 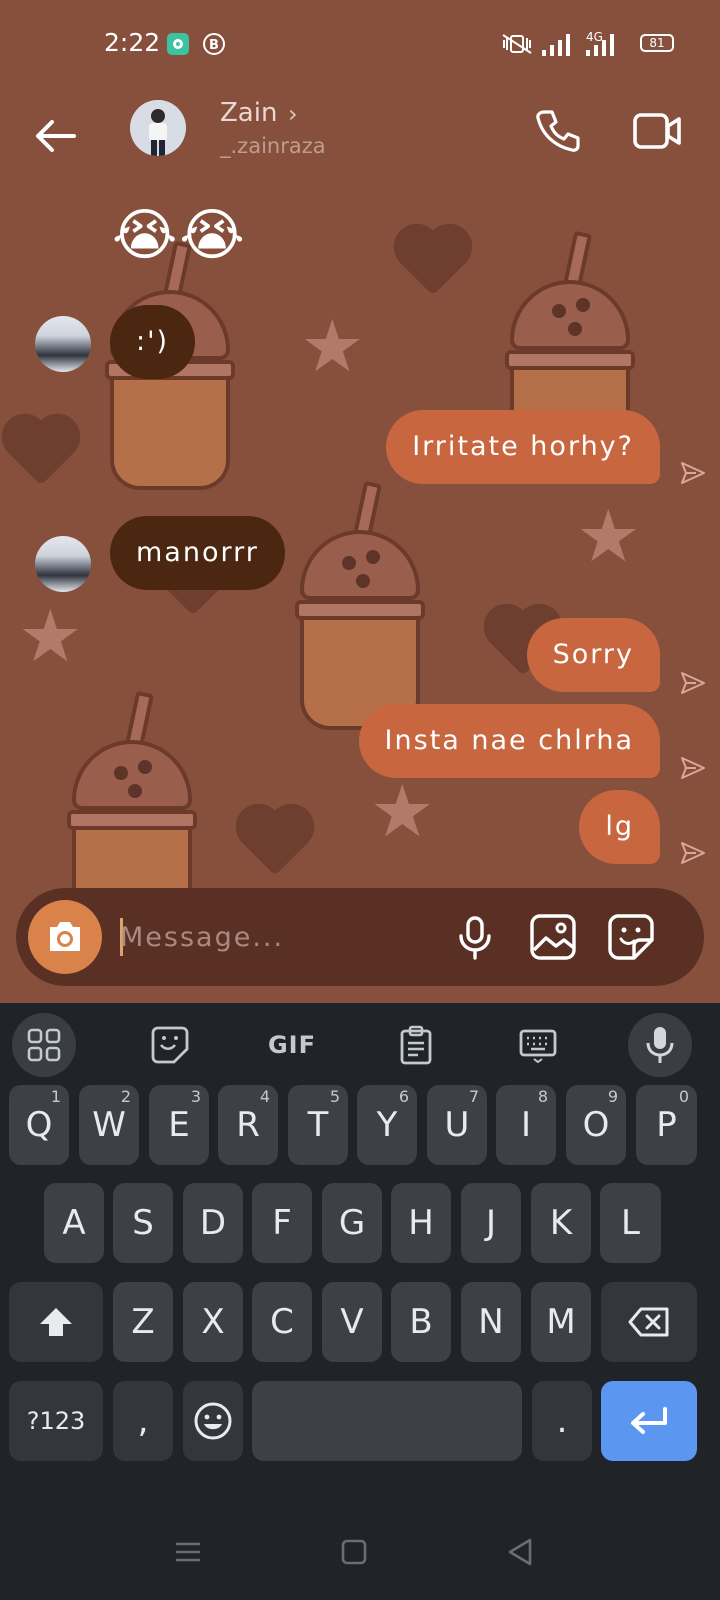 What do you see at coordinates (143, 1421) in the screenshot?
I see `comma-key: ,` at bounding box center [143, 1421].